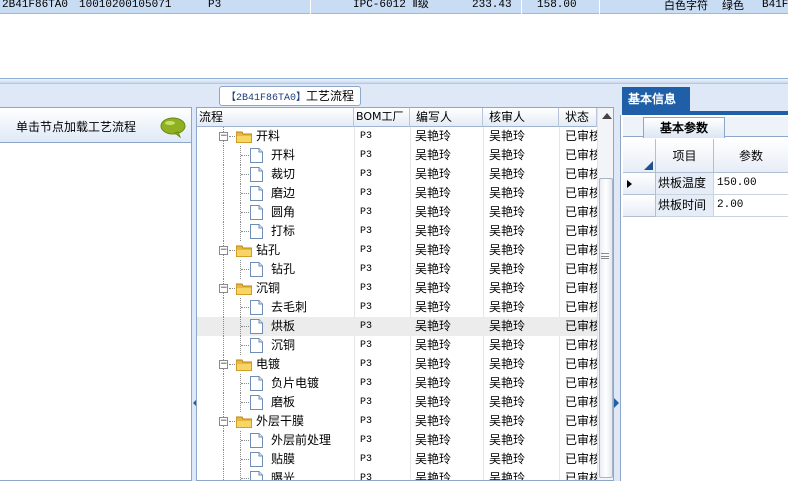 This screenshot has width=788, height=481. What do you see at coordinates (283, 402) in the screenshot?
I see `process-name: 磨板` at bounding box center [283, 402].